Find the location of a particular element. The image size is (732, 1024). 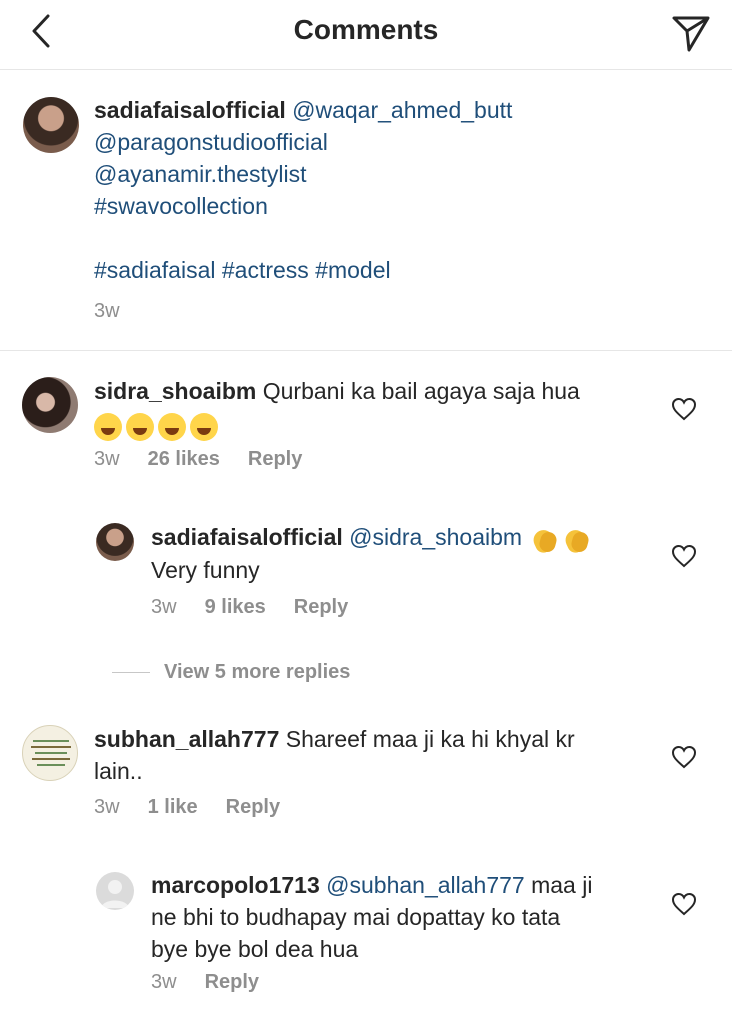

caption-meta: 3w is located at coordinates (121, 311).